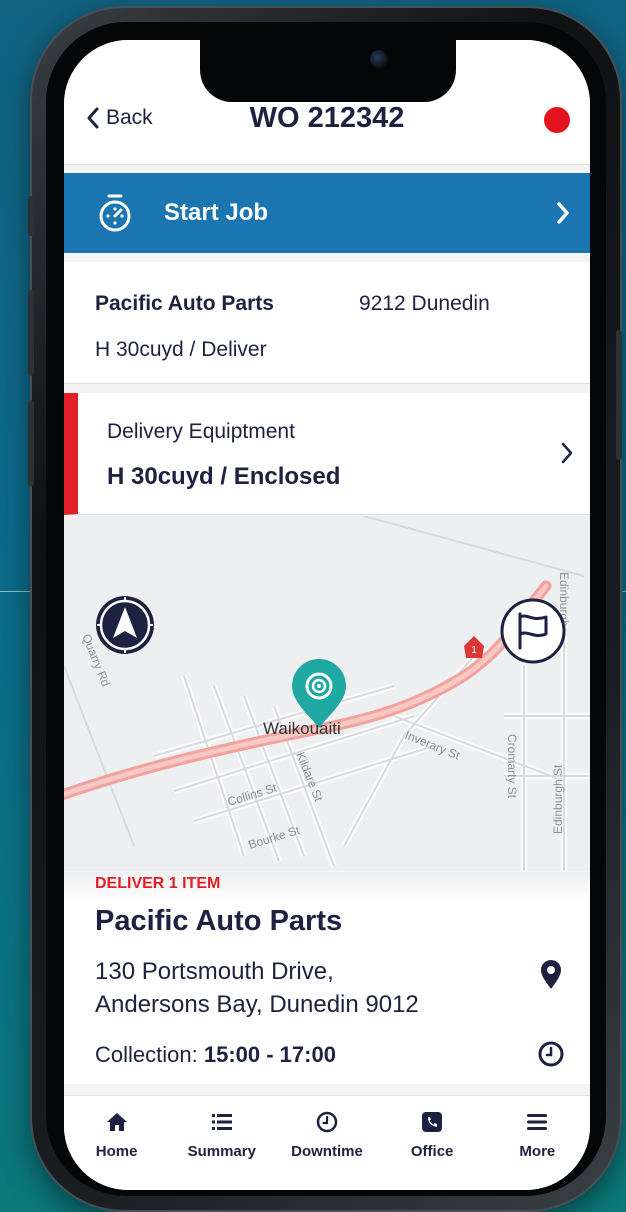 The image size is (626, 1212). What do you see at coordinates (302, 728) in the screenshot?
I see `map-town-label: Waikouaiti` at bounding box center [302, 728].